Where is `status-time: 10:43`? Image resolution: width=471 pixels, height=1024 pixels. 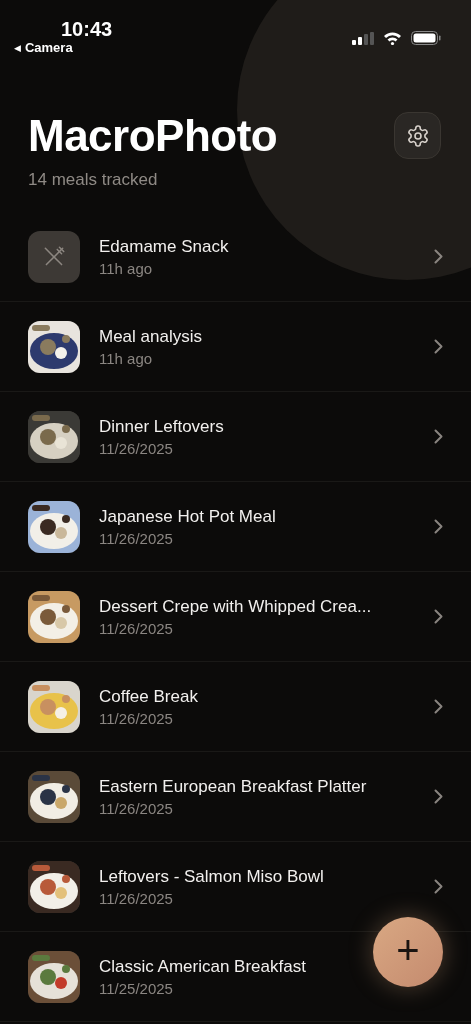 status-time: 10:43 is located at coordinates (87, 29).